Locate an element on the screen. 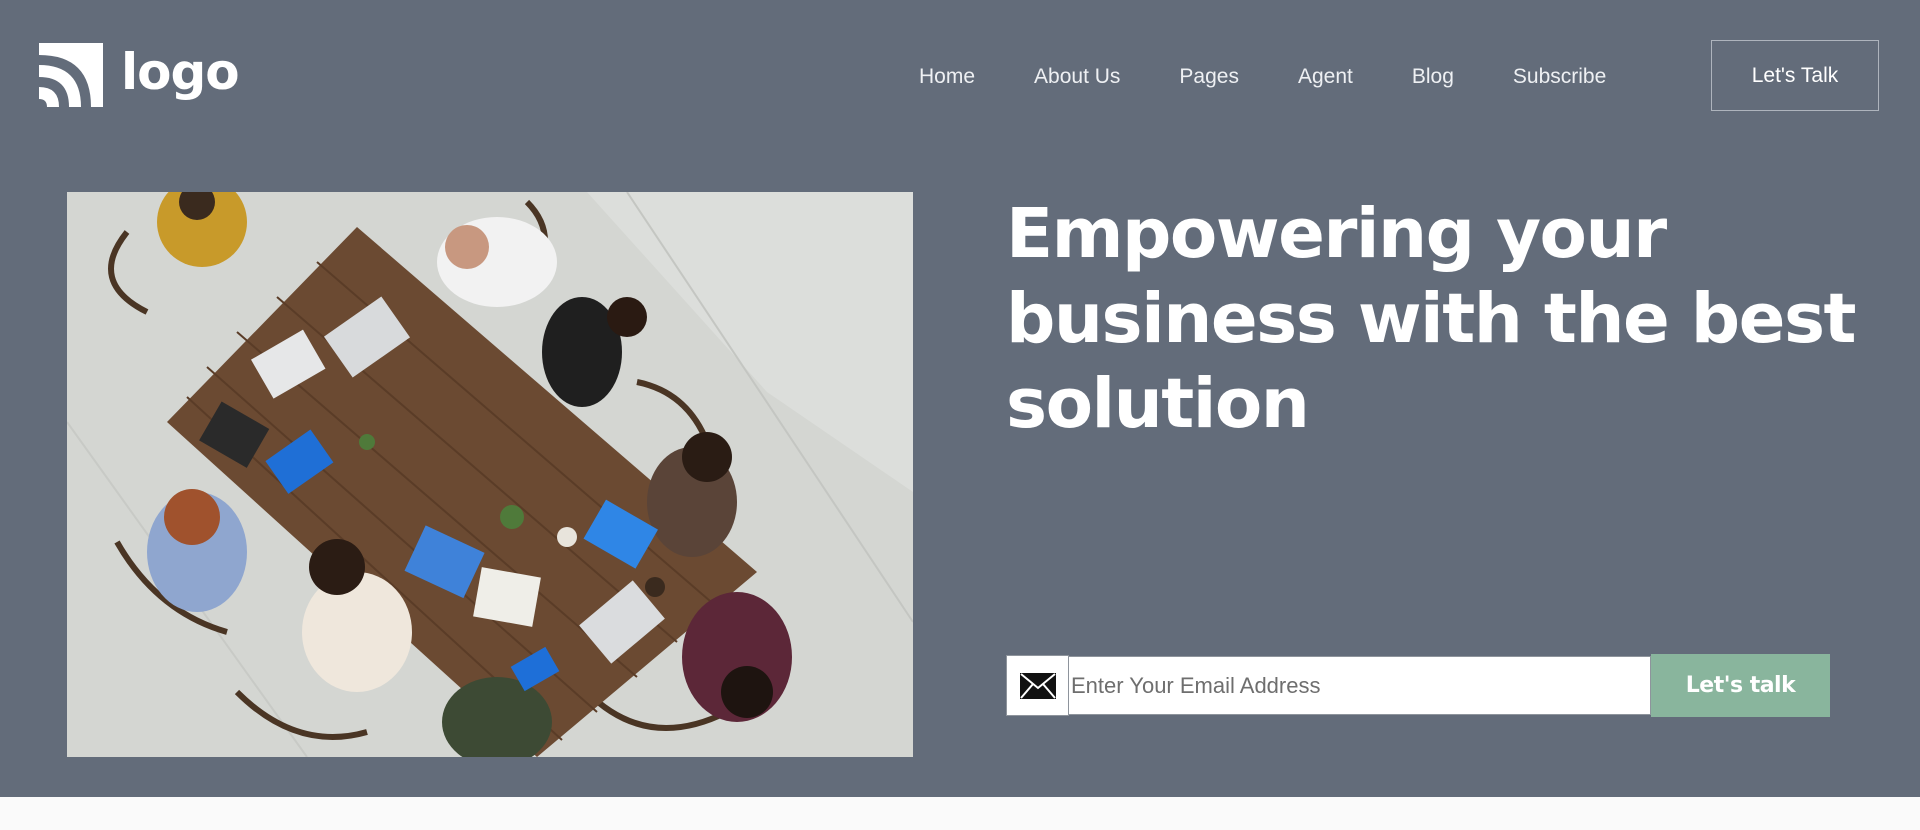 The image size is (1920, 830). envelope-icon is located at coordinates (1037, 685).